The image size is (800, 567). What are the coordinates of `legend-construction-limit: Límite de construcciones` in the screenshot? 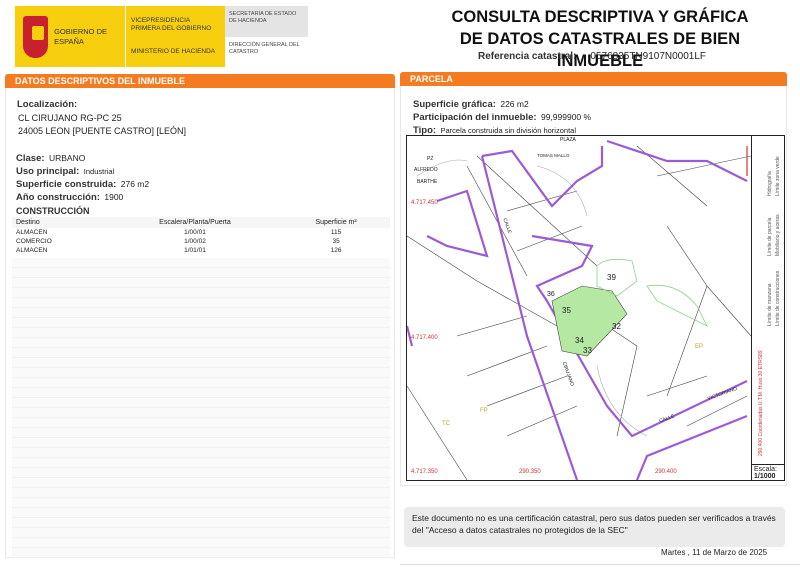 It's located at (778, 298).